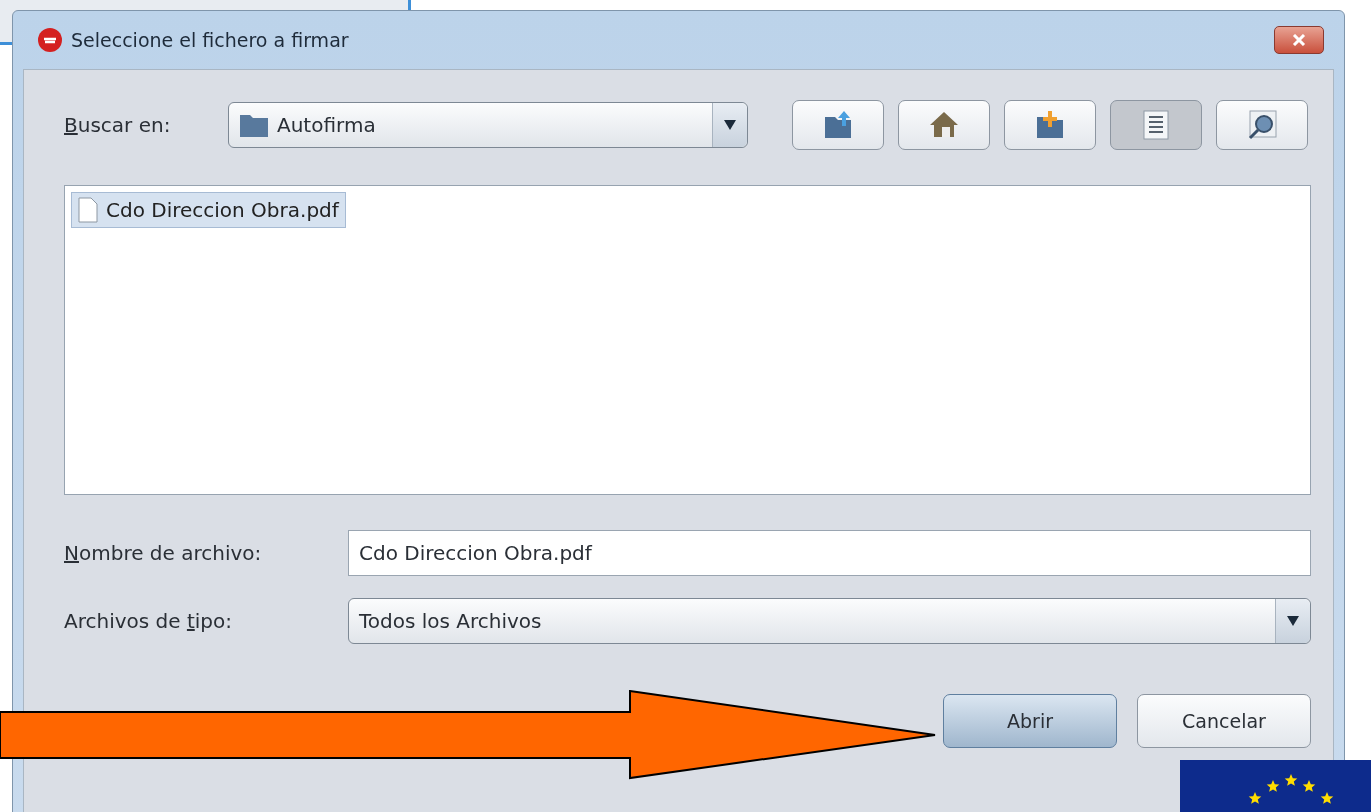 This screenshot has width=1371, height=812. I want to click on close-icon, so click(1299, 40).